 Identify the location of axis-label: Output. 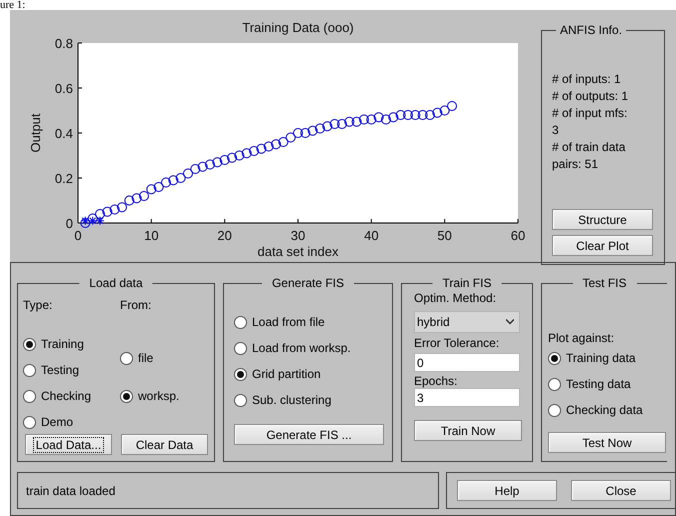
(35, 133).